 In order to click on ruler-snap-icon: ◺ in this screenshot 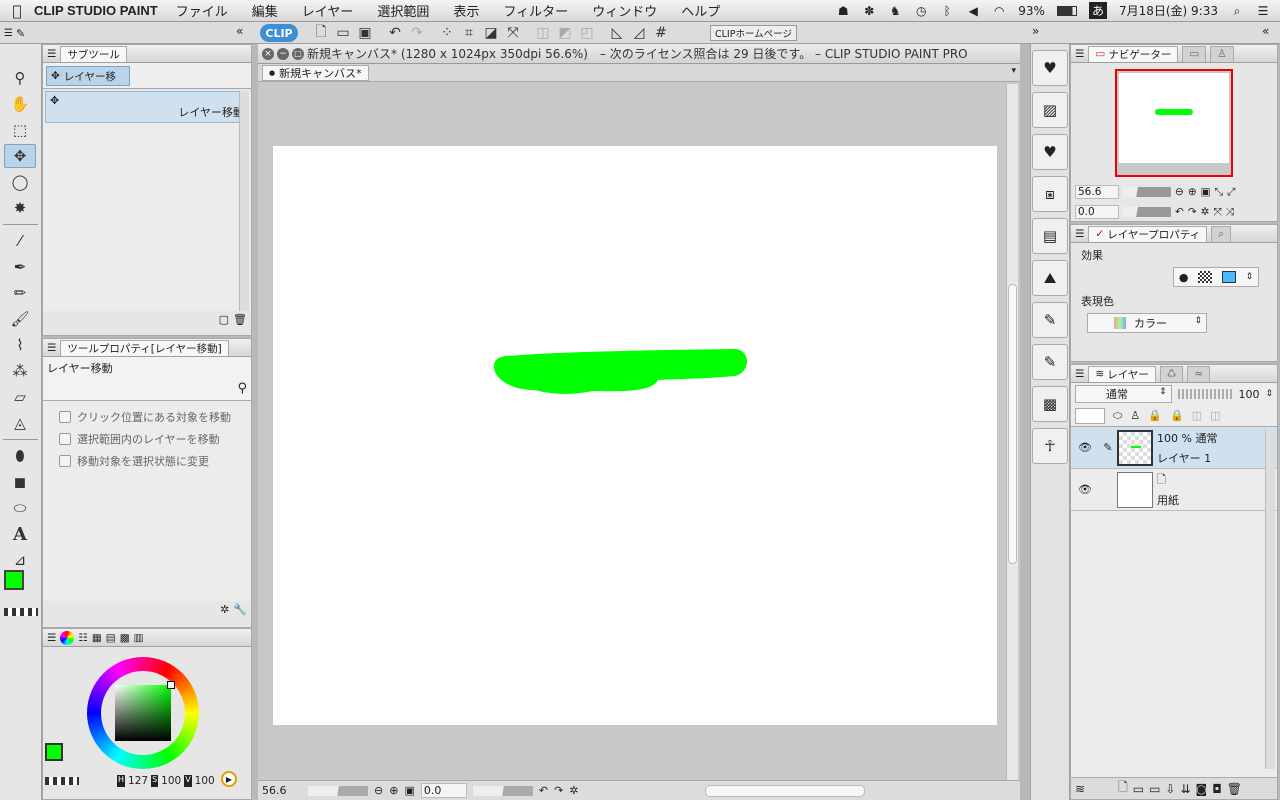, I will do `click(617, 33)`.